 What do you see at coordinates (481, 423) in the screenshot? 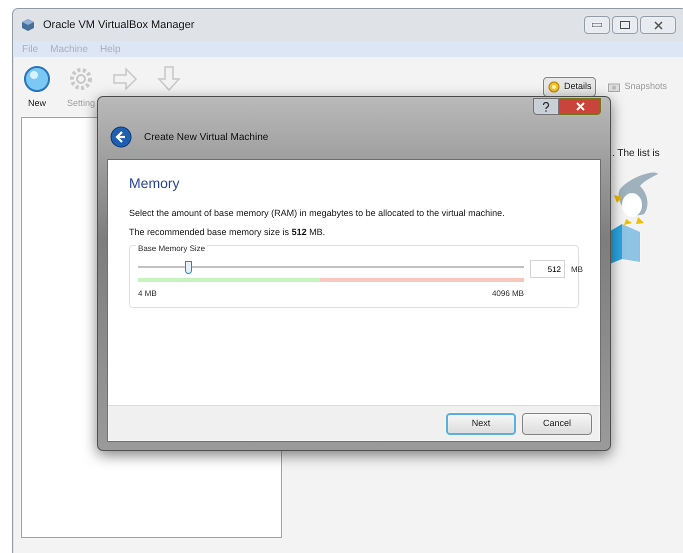
I see `dialog-button: Next` at bounding box center [481, 423].